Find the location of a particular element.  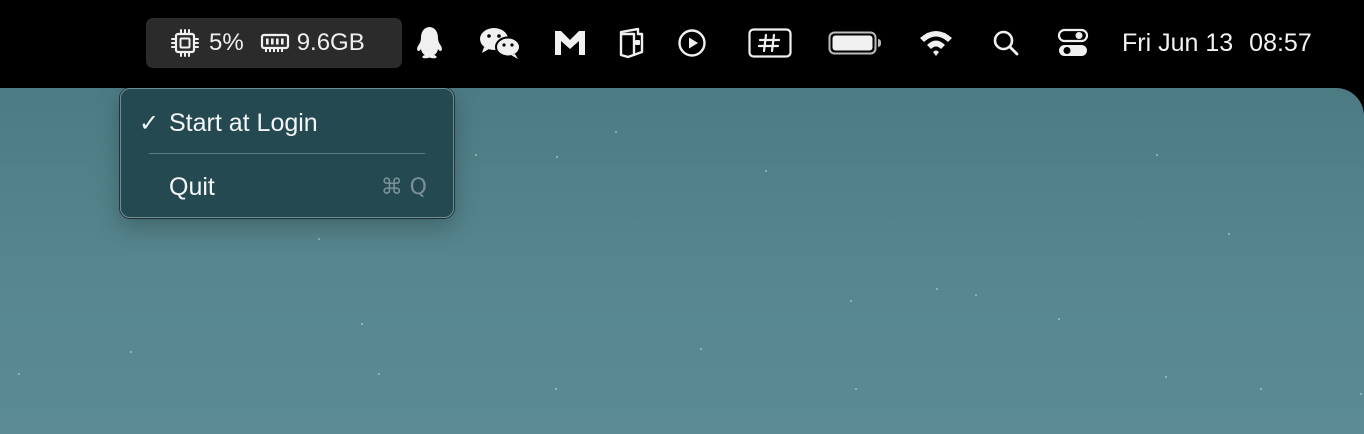

menu-item-label: Quit is located at coordinates (192, 186).